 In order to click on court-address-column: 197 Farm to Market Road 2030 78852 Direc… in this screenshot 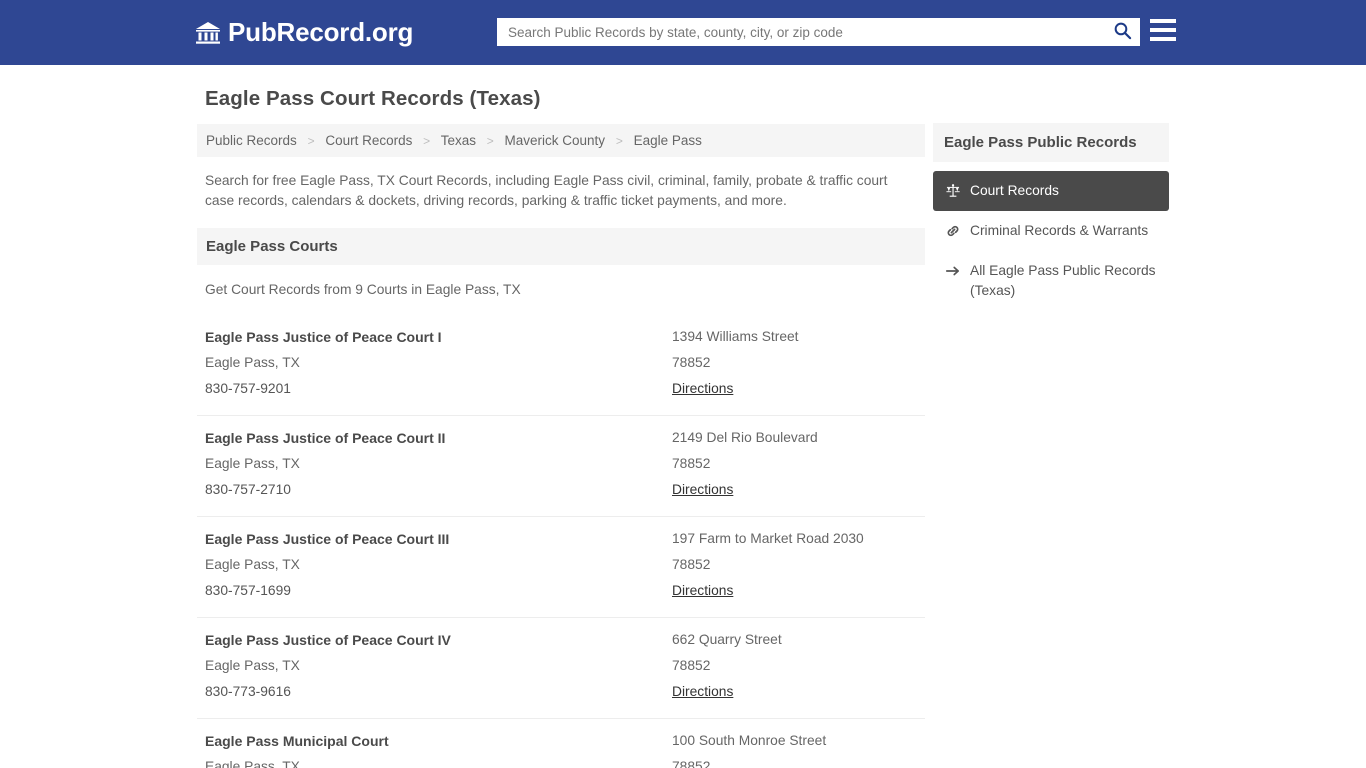, I will do `click(798, 565)`.